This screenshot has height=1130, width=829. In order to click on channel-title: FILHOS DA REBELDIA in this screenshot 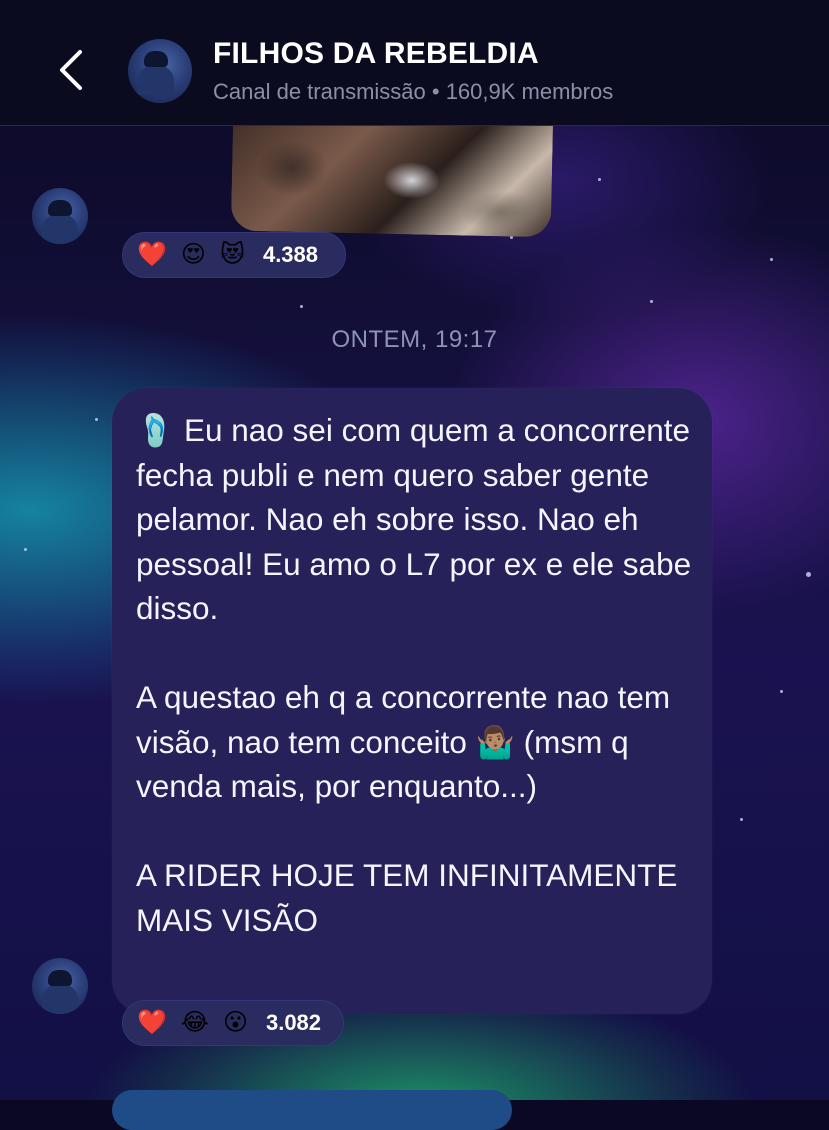, I will do `click(376, 54)`.